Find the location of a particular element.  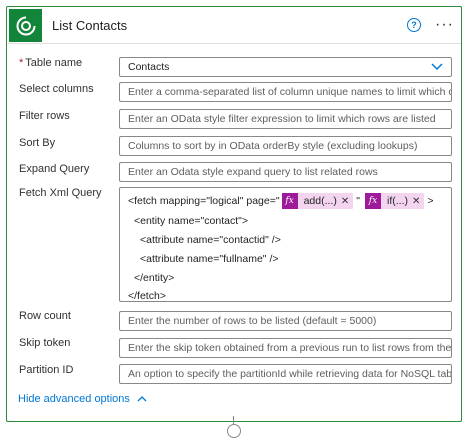

sort-by-label: Sort By is located at coordinates (37, 143).